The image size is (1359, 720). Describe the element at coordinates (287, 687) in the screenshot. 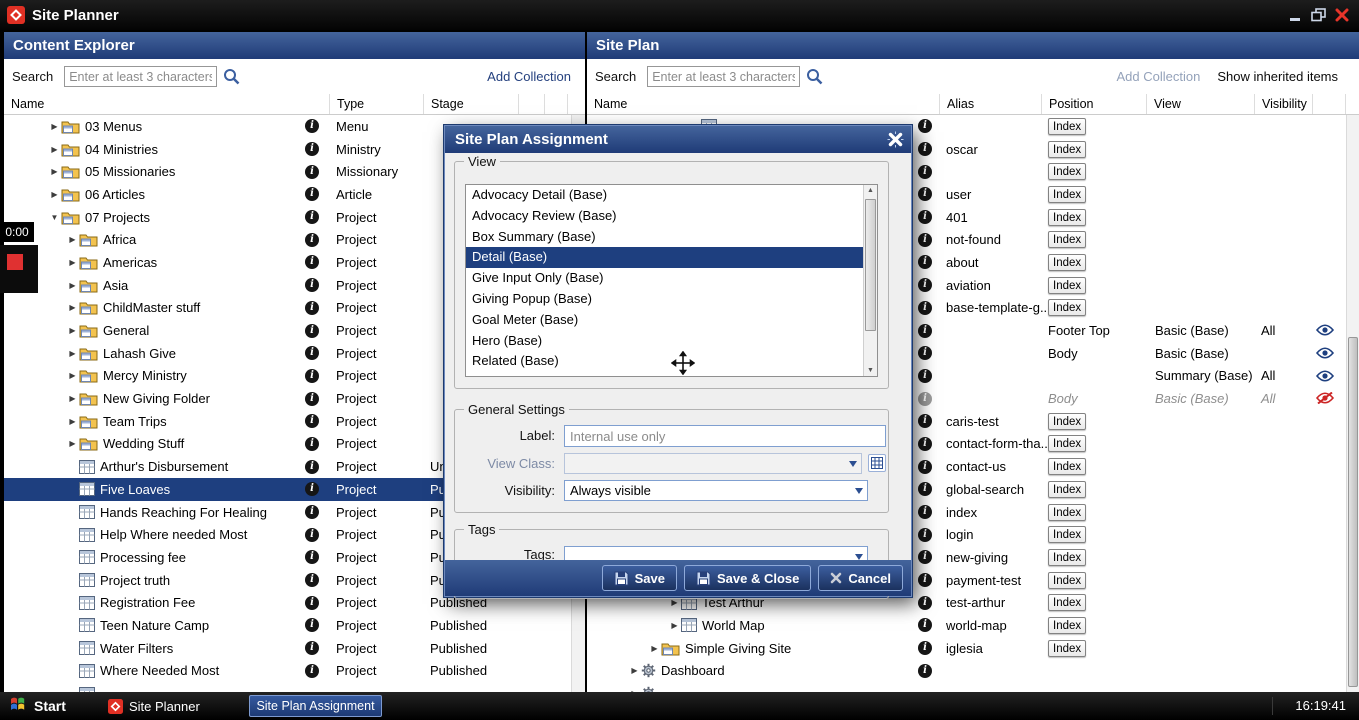

I see `content-row` at that location.